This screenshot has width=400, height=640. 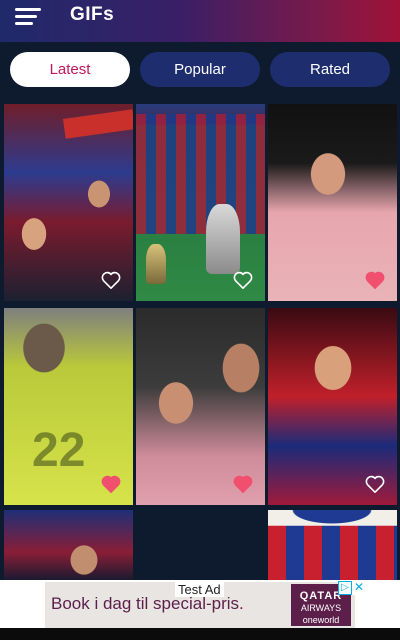 I want to click on page-title: GIFs, so click(x=92, y=14).